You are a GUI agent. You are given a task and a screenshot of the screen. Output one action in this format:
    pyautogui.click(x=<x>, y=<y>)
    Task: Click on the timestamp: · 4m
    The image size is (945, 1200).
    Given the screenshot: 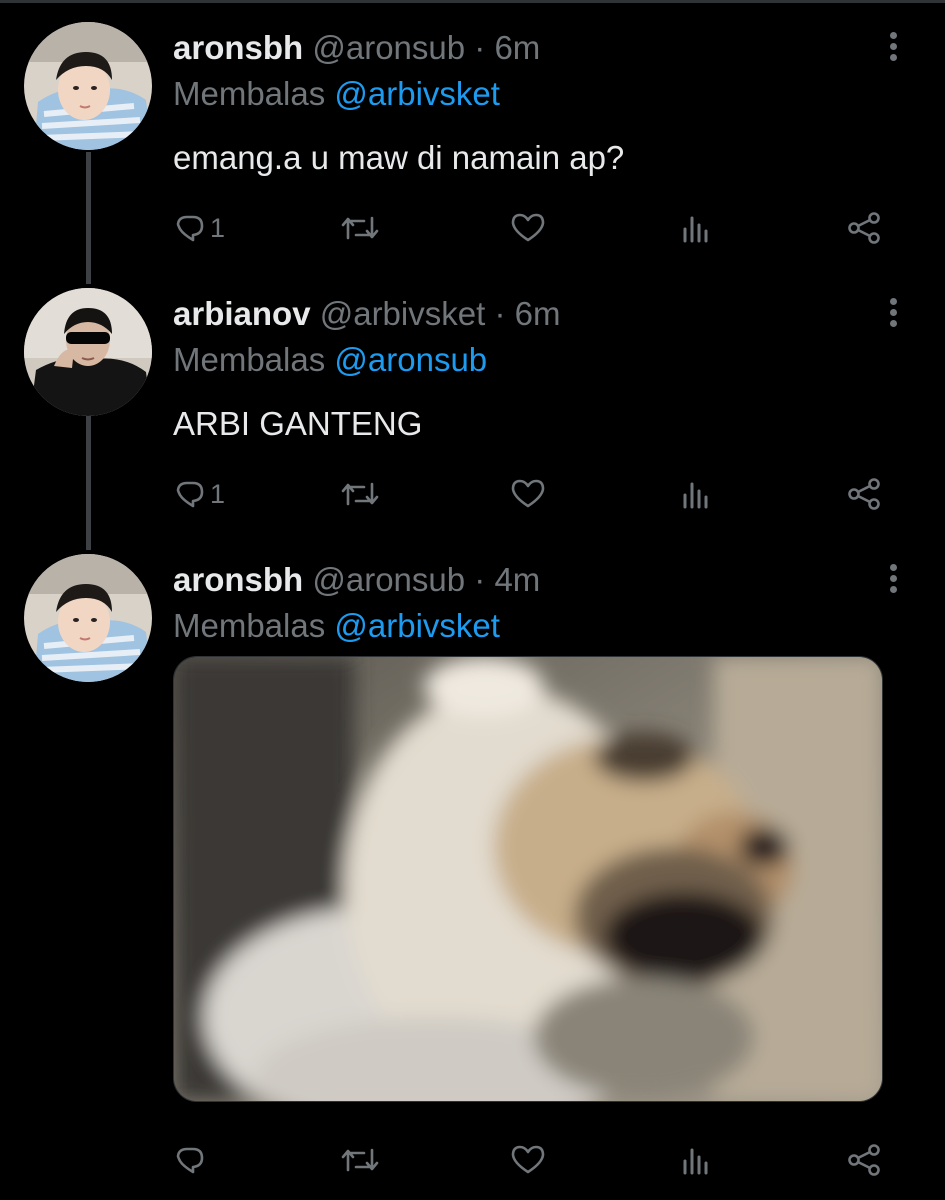 What is the action you would take?
    pyautogui.click(x=507, y=579)
    